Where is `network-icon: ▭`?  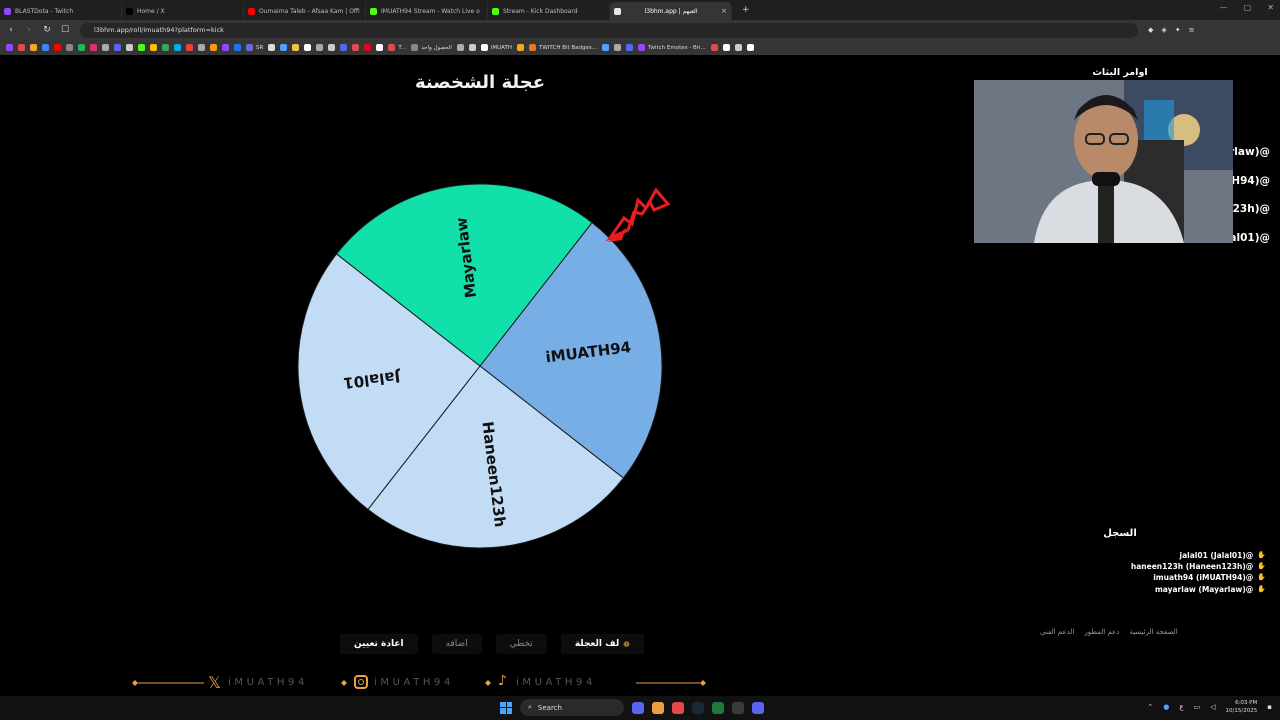 network-icon: ▭ is located at coordinates (1197, 707).